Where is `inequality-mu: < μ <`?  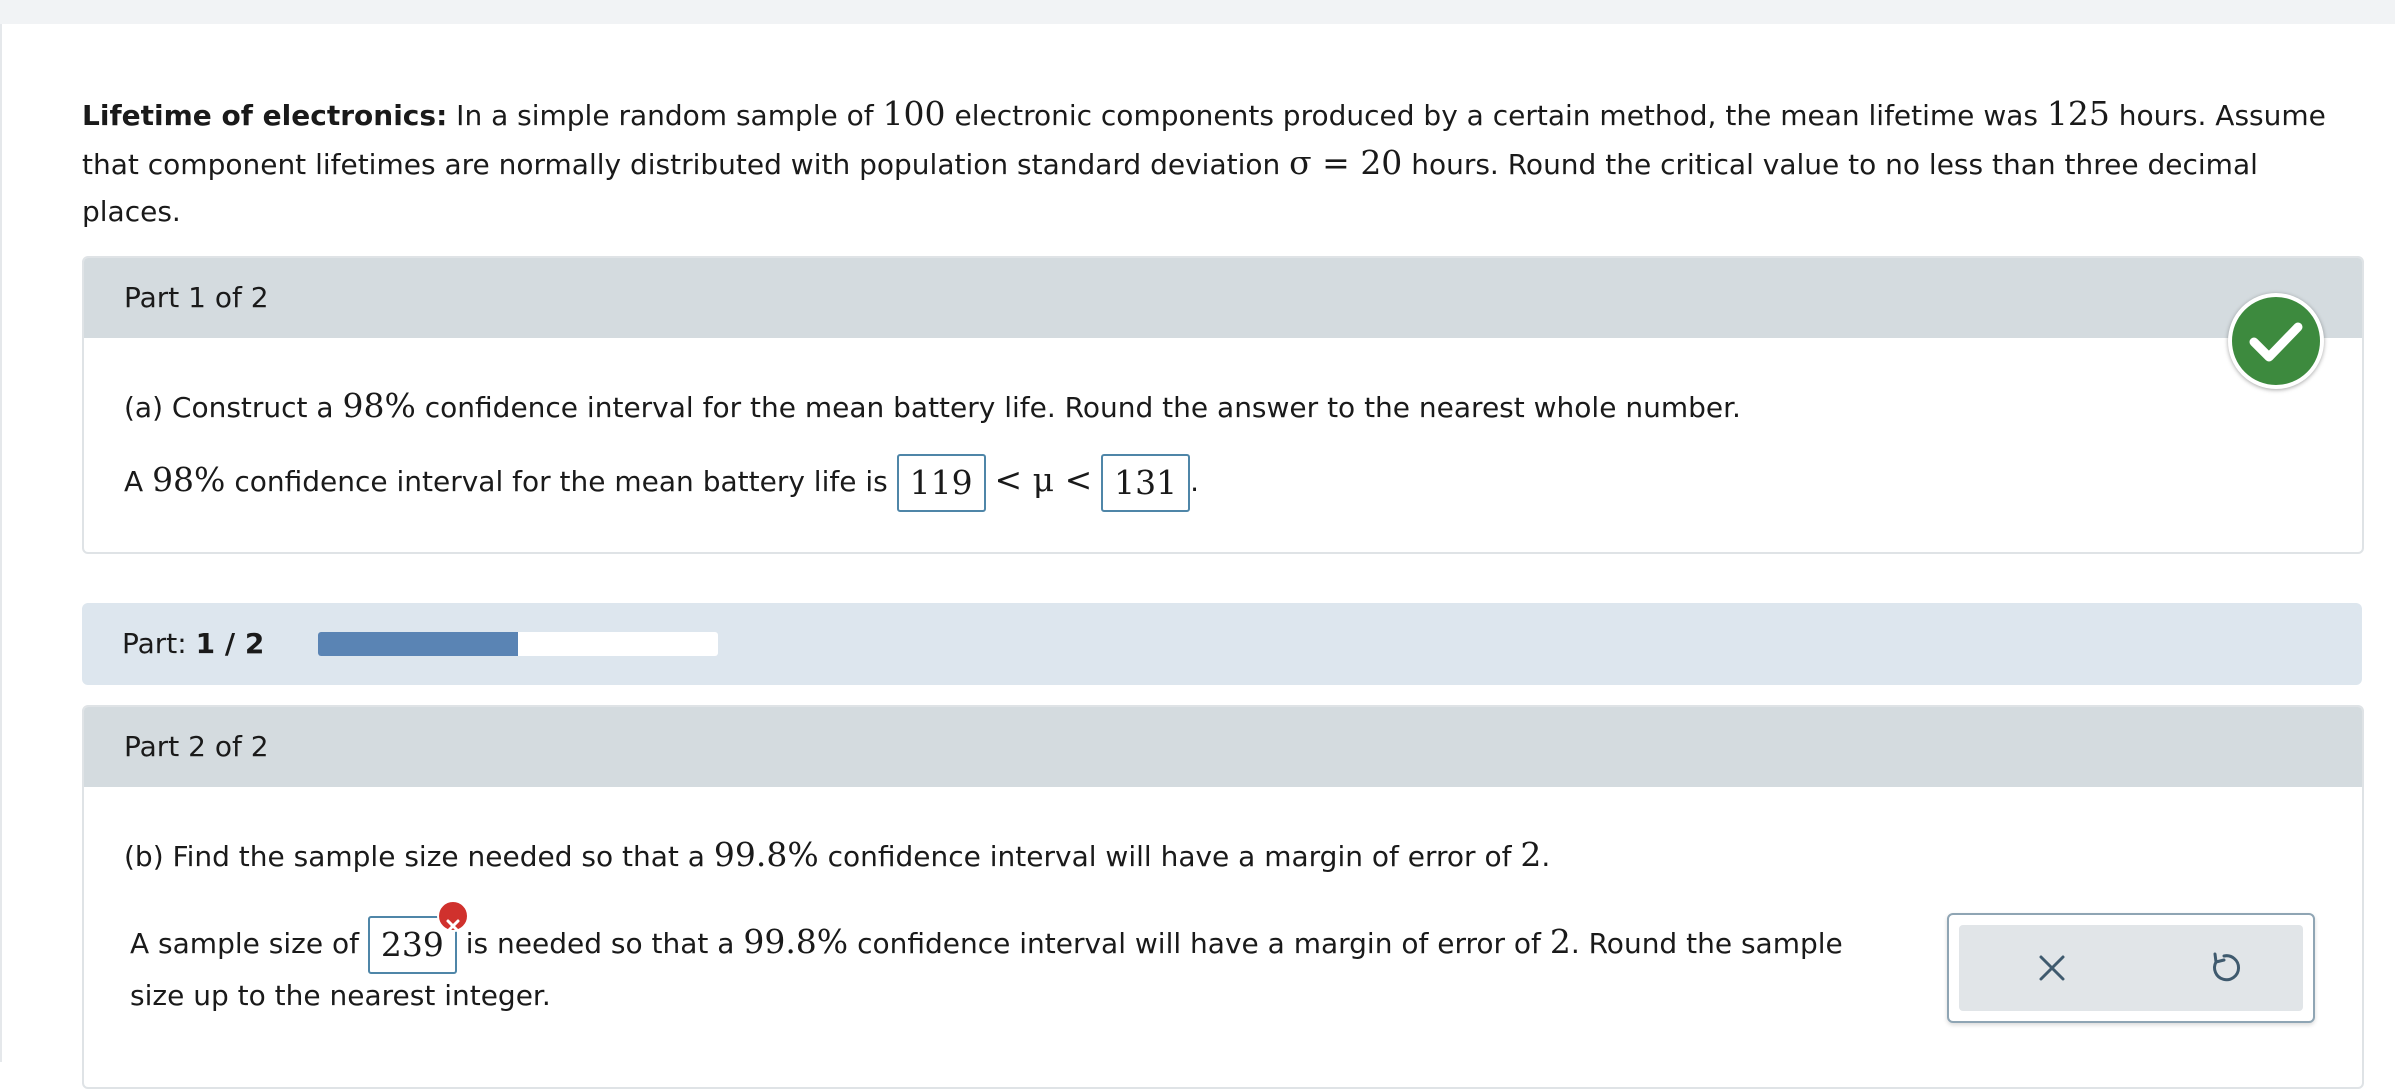 inequality-mu: < μ < is located at coordinates (1043, 479).